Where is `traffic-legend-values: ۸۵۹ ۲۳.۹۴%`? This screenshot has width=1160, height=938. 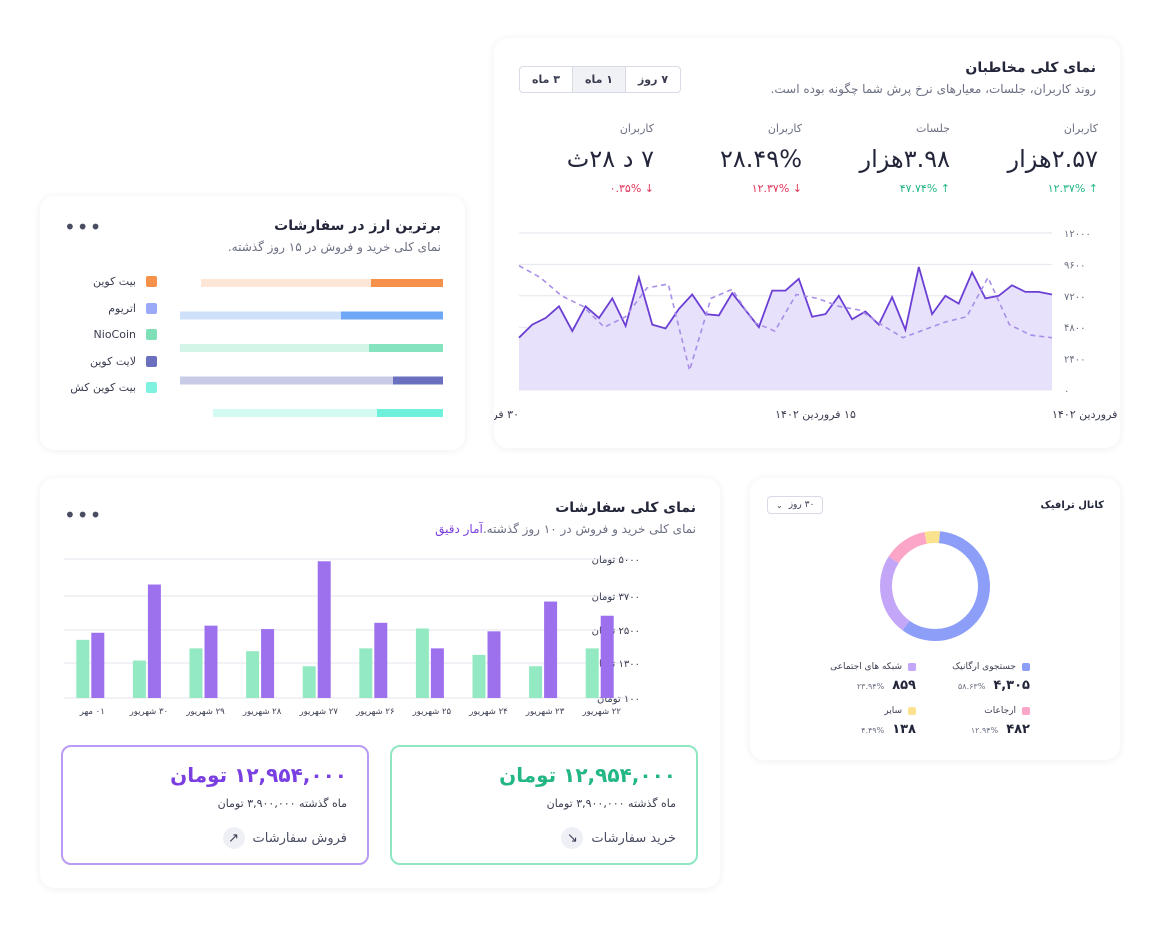 traffic-legend-values: ۸۵۹ ۲۳.۹۴% is located at coordinates (873, 685).